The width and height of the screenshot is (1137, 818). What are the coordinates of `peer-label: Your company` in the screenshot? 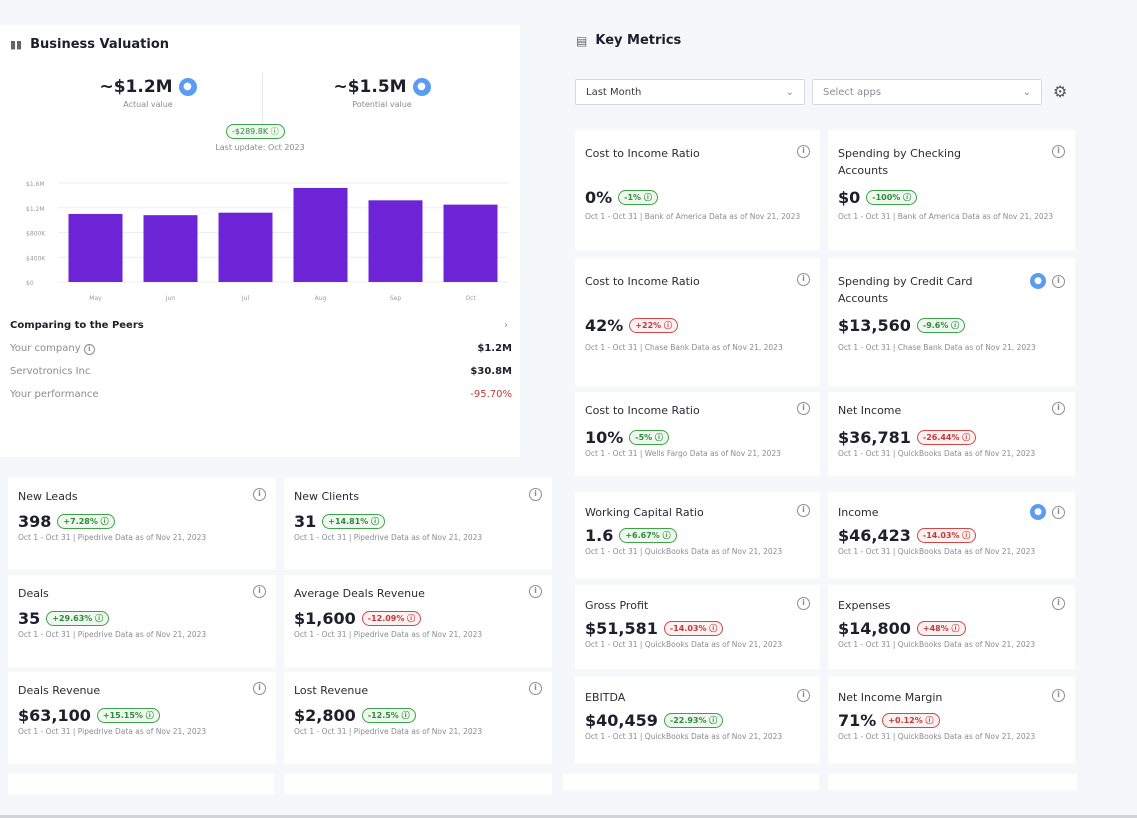 It's located at (45, 348).